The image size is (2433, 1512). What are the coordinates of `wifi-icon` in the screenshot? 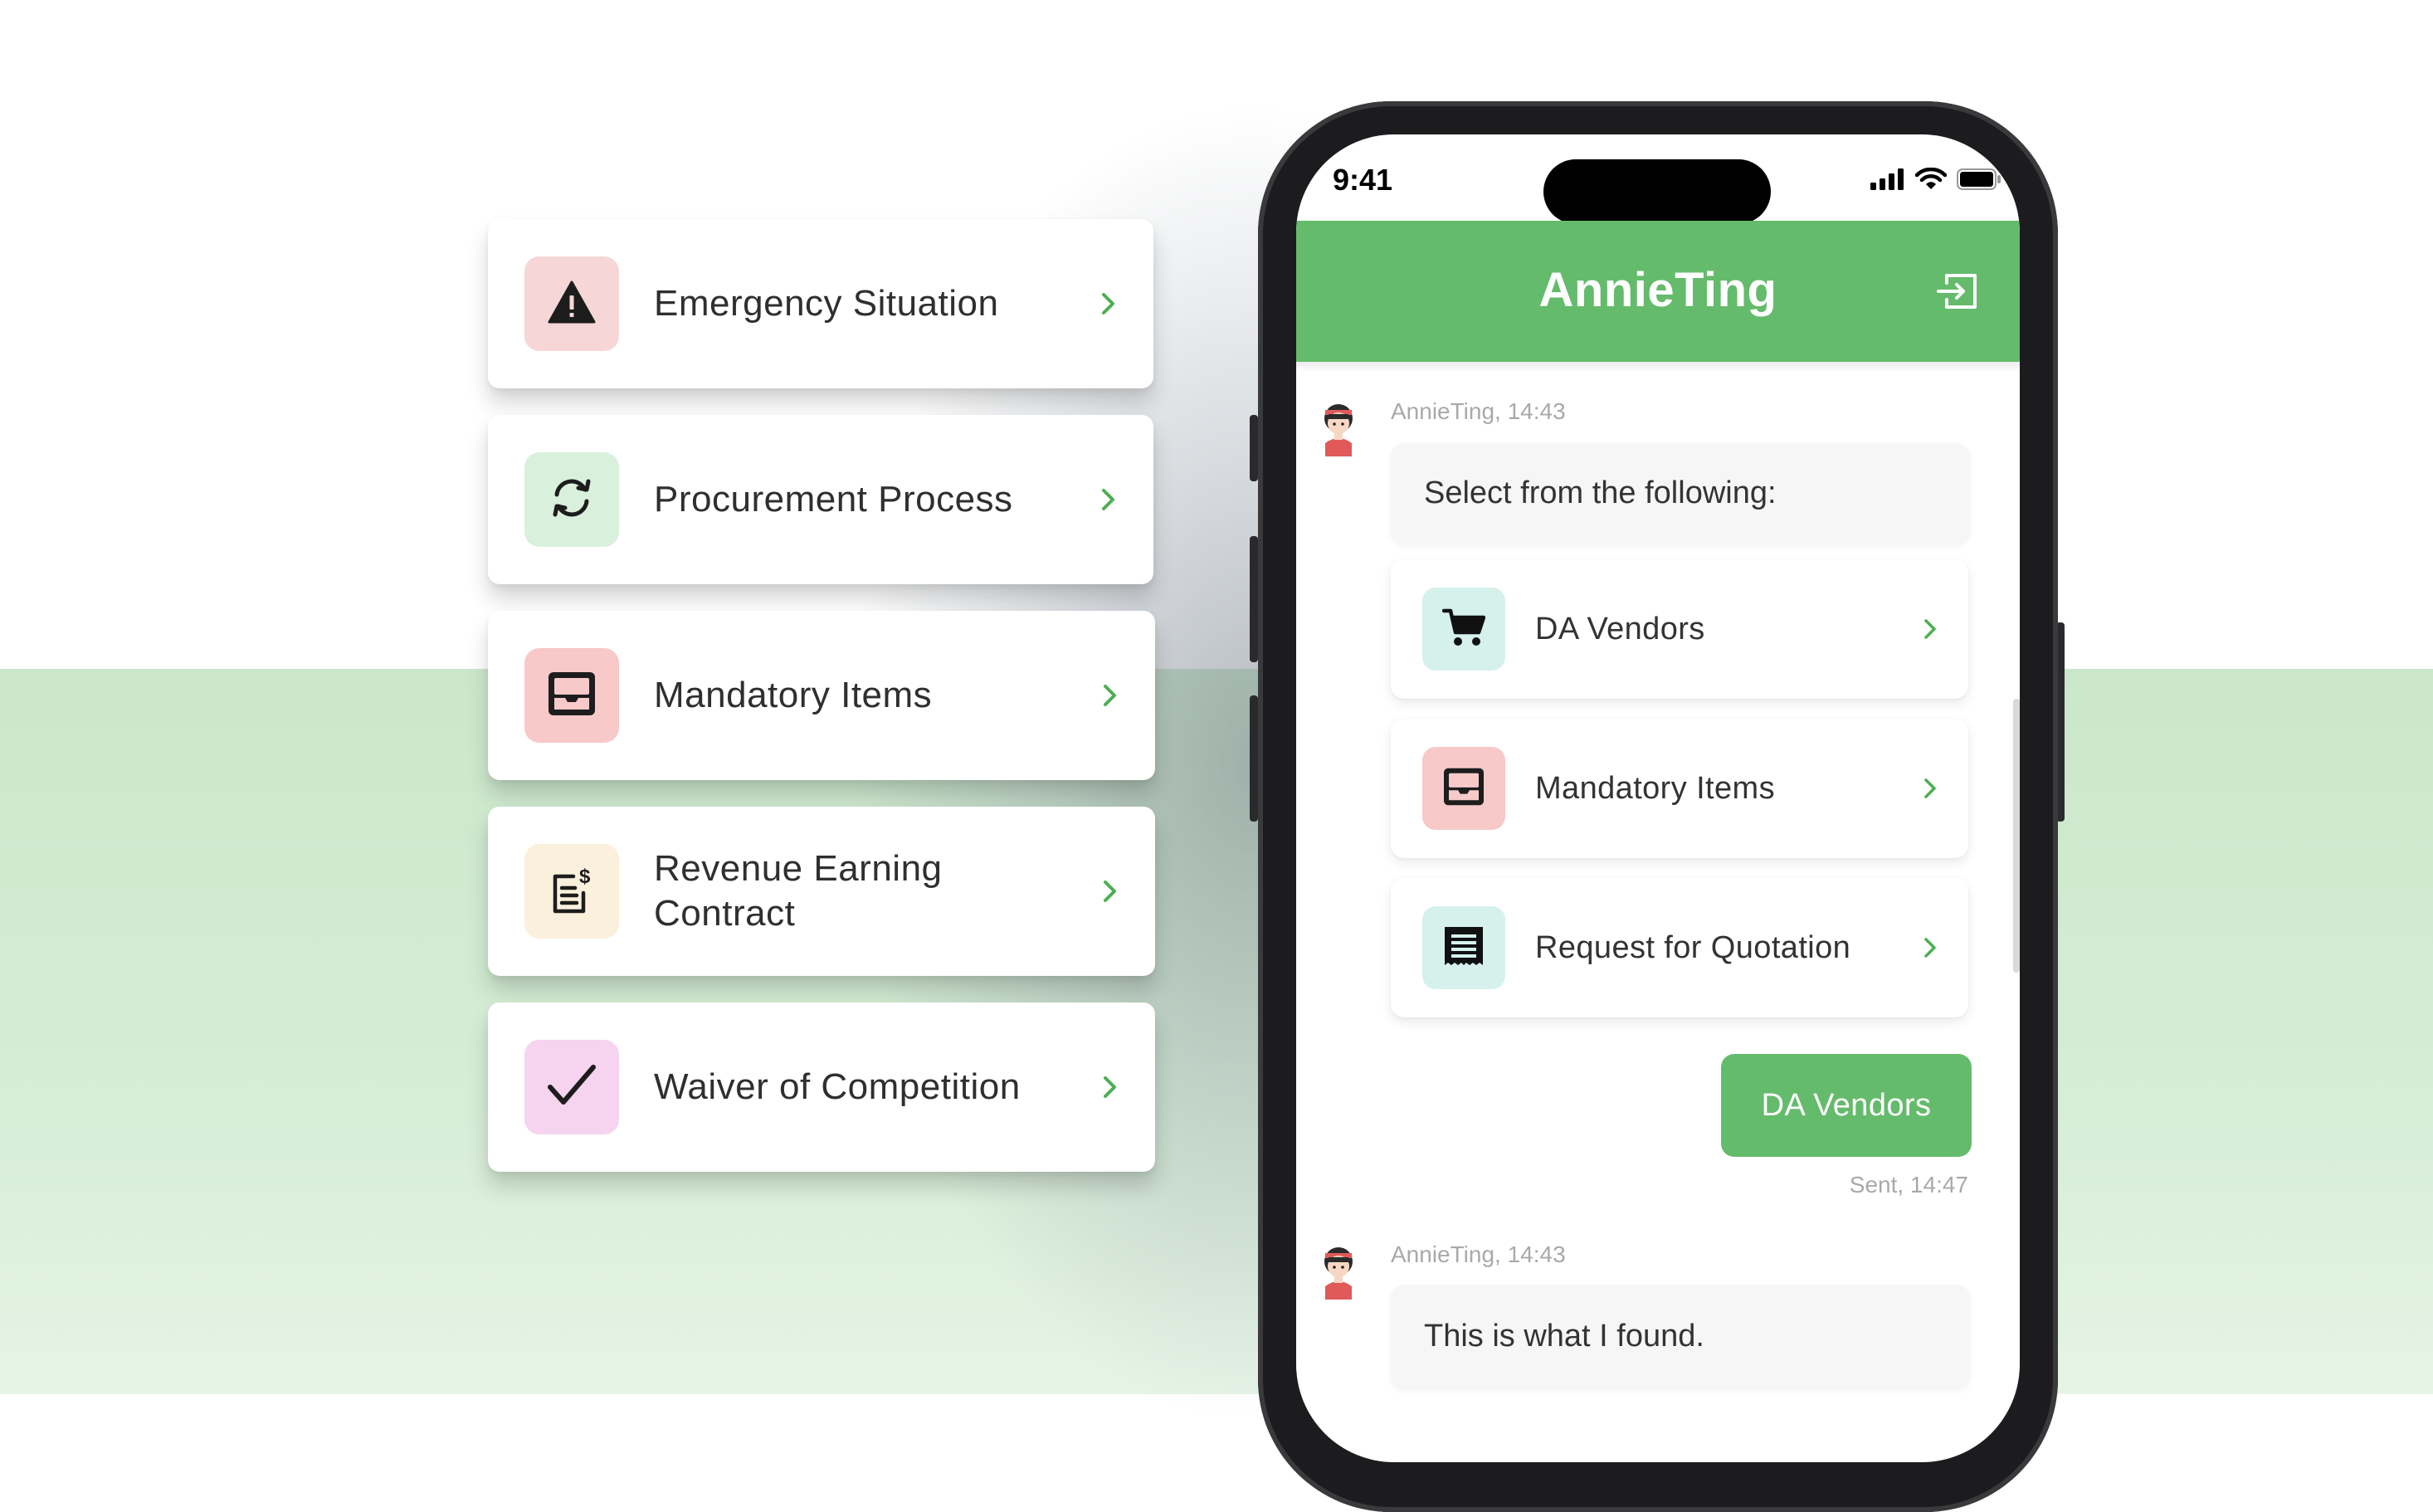 It's located at (1931, 181).